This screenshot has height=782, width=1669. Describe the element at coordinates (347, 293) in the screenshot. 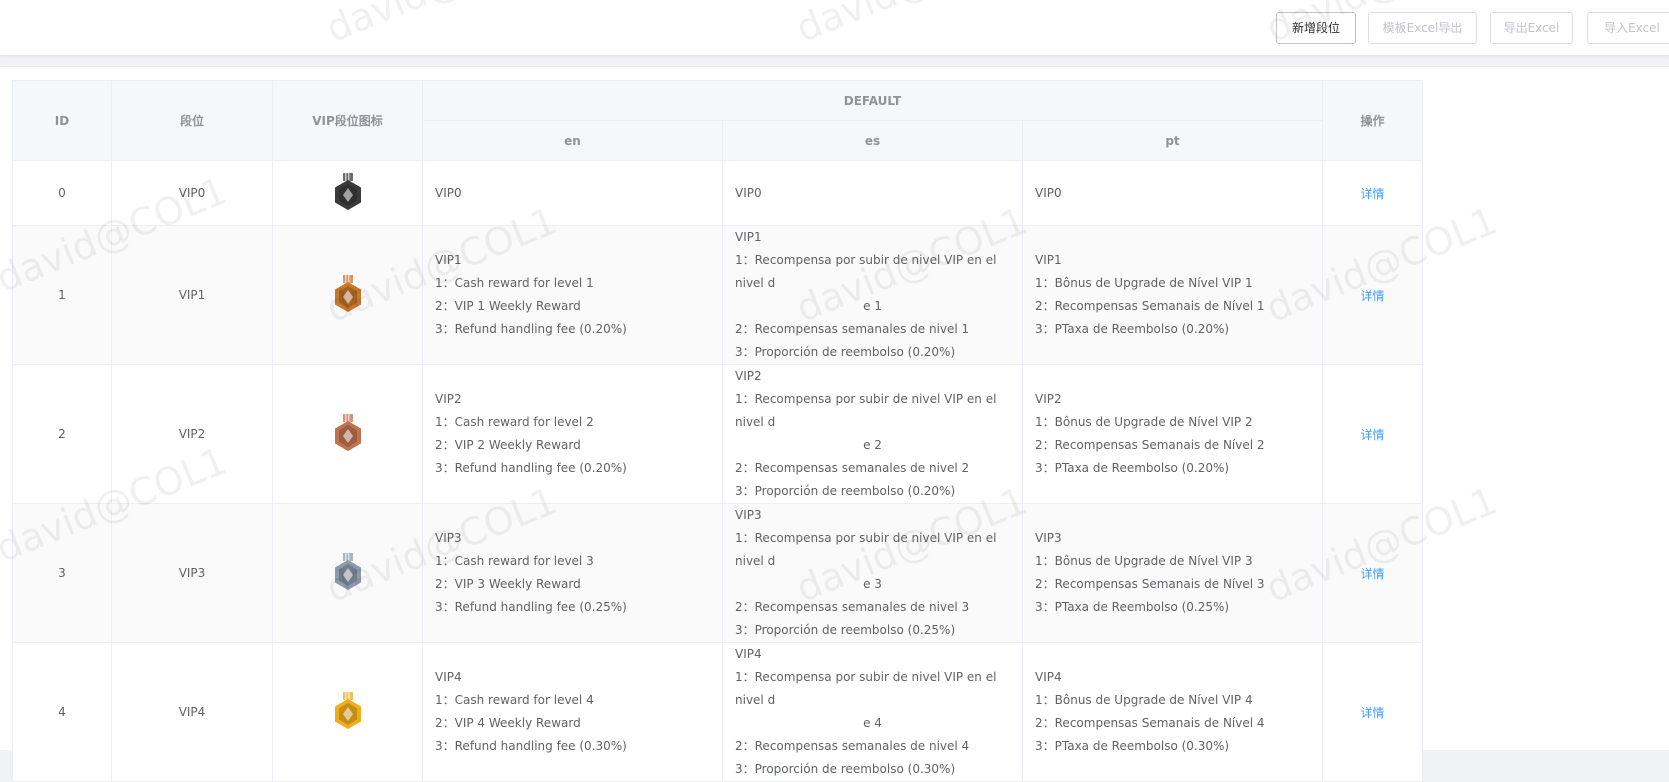

I see `orange-hexagon-medal-icon` at that location.